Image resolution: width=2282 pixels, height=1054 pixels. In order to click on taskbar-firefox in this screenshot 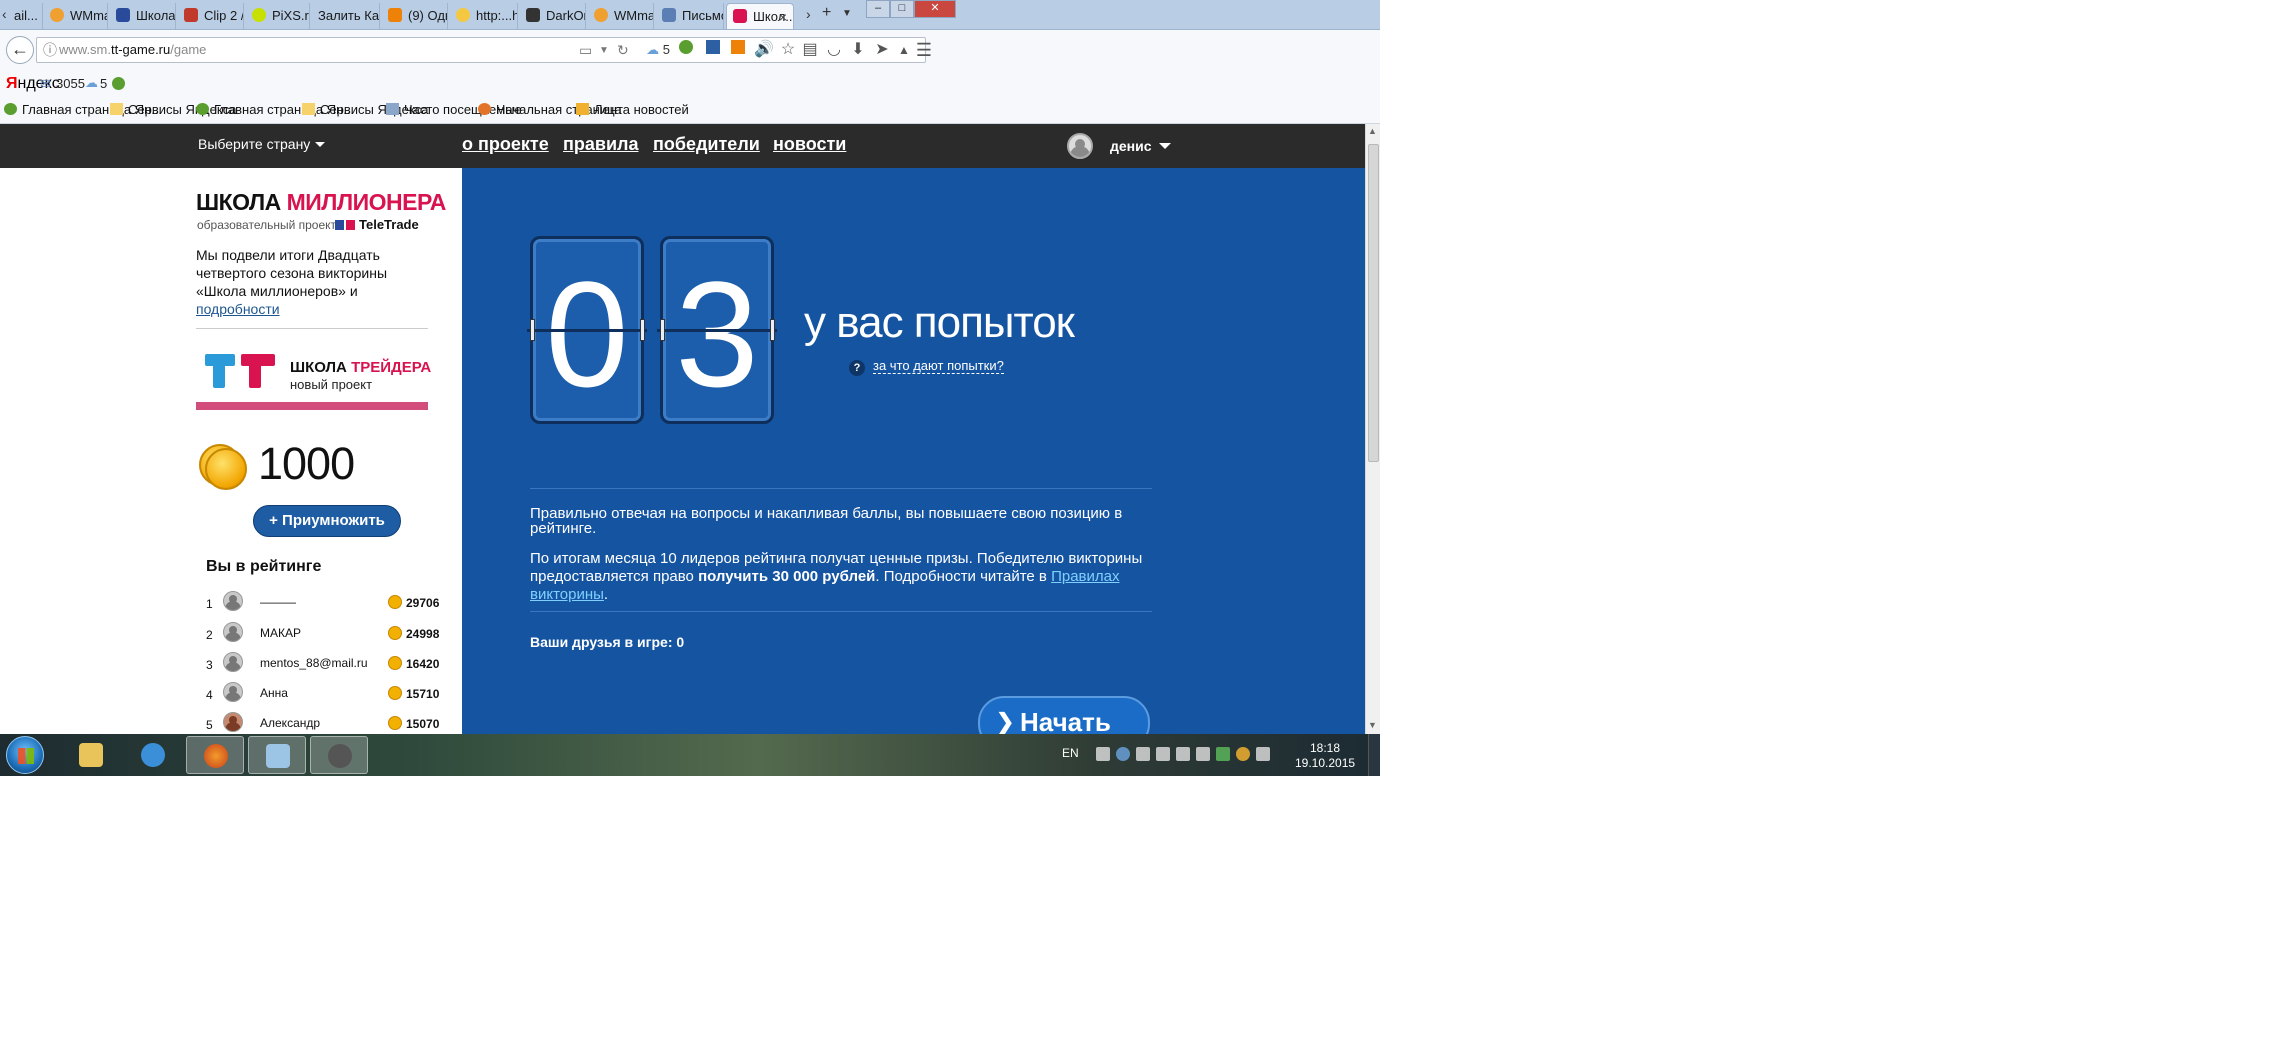, I will do `click(215, 755)`.